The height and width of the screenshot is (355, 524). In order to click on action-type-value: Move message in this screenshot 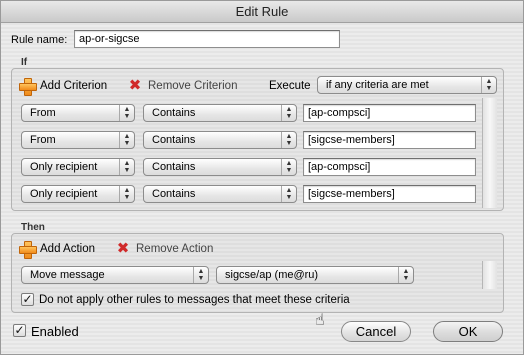, I will do `click(67, 275)`.